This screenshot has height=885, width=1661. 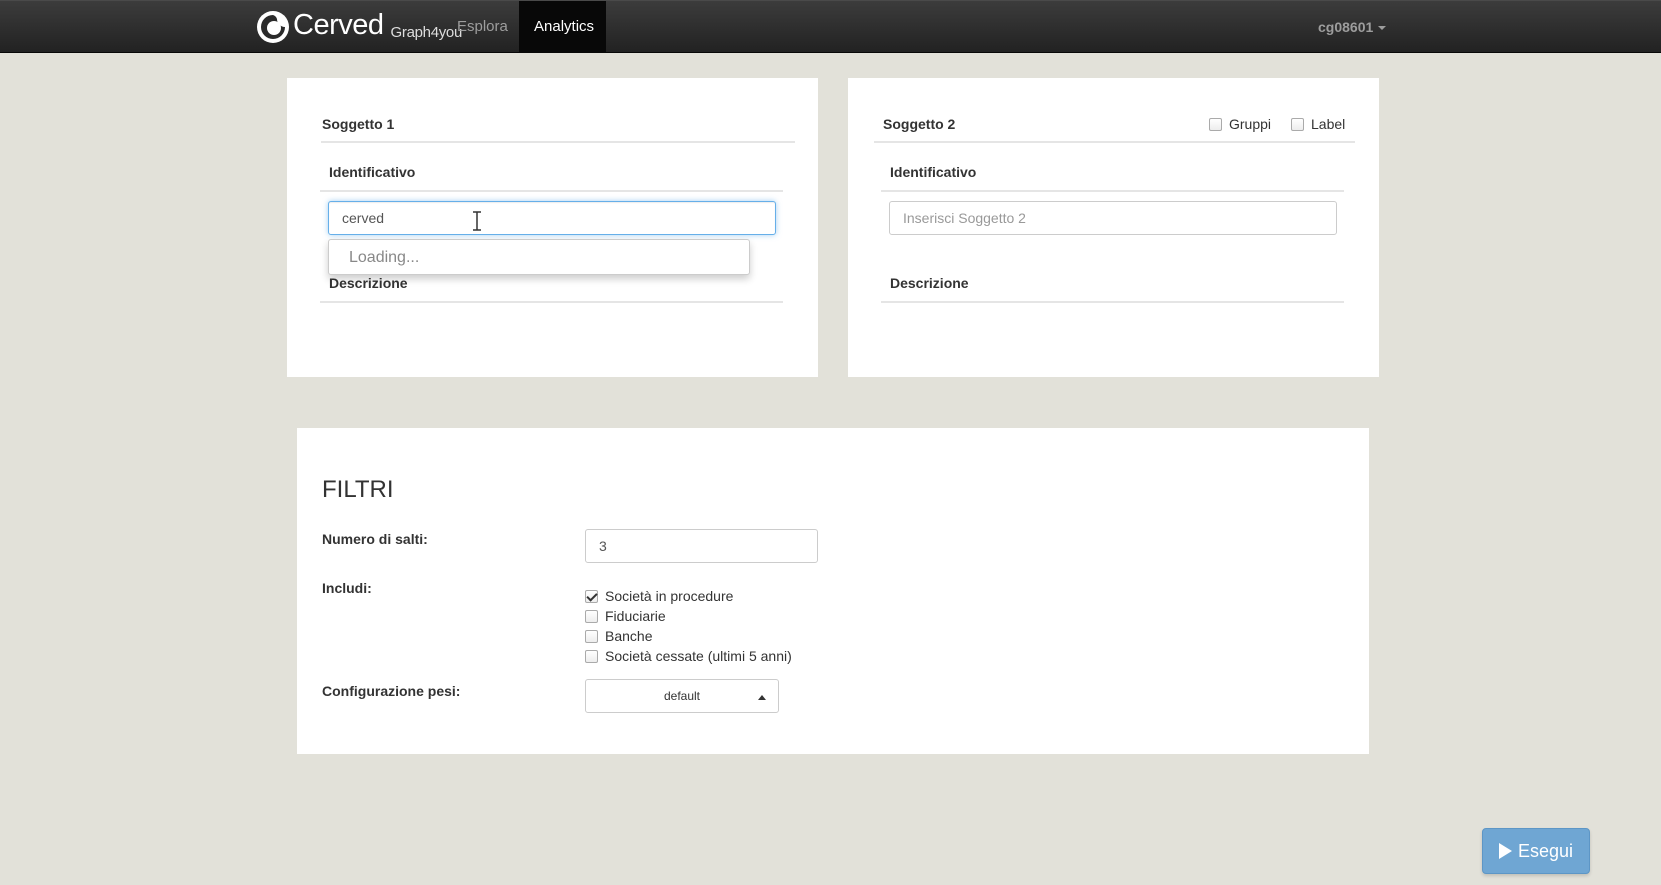 I want to click on subject2-title: Soggetto 2, so click(x=919, y=124).